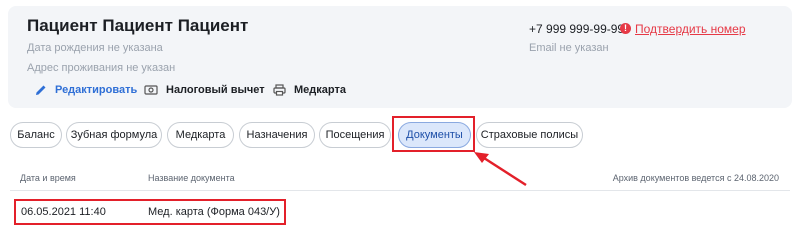 This screenshot has width=800, height=242. I want to click on row-datetime: 06.05.2021 11:40, so click(63, 212).